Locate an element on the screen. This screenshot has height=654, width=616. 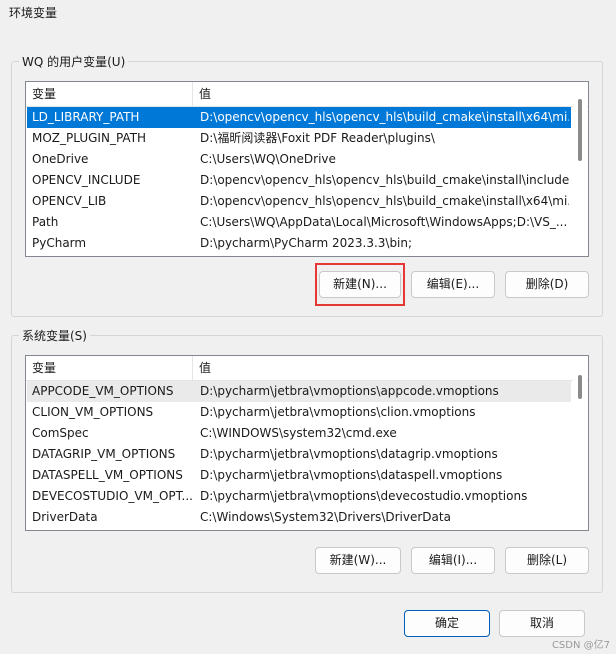
row-name: PyCharm is located at coordinates (59, 243).